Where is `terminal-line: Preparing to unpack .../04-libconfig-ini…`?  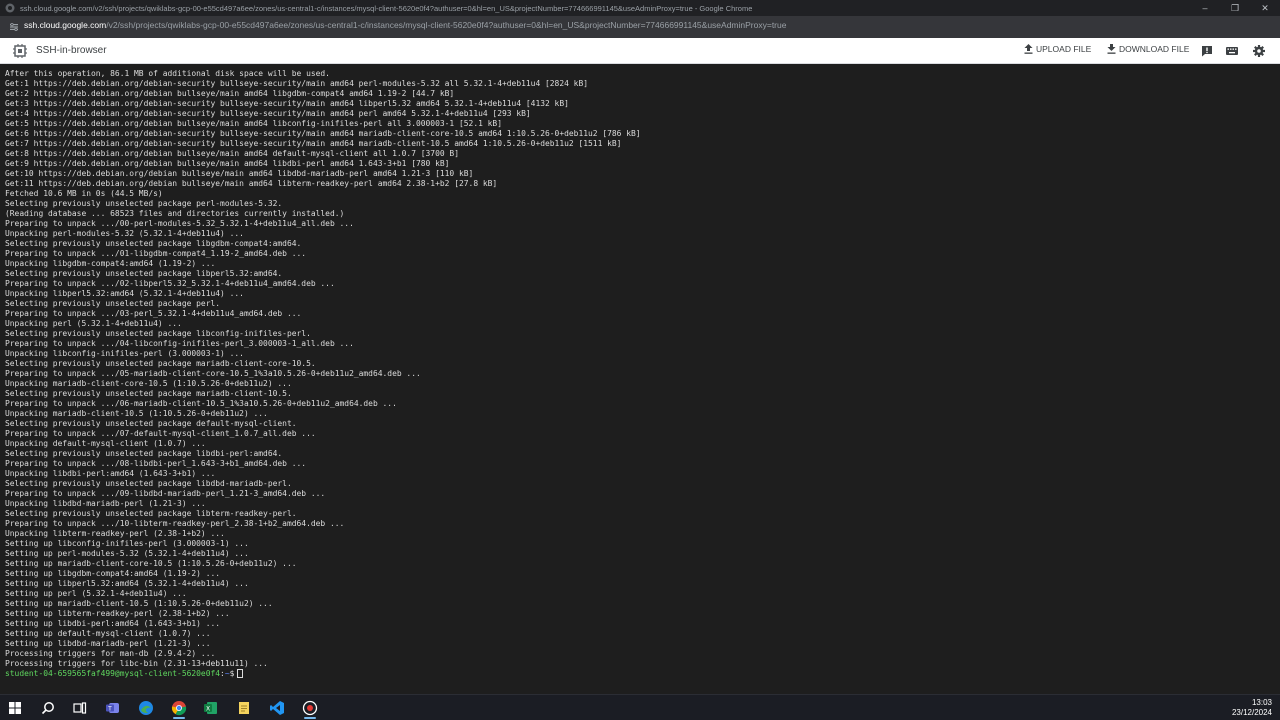
terminal-line: Preparing to unpack .../04-libconfig-ini… is located at coordinates (179, 343).